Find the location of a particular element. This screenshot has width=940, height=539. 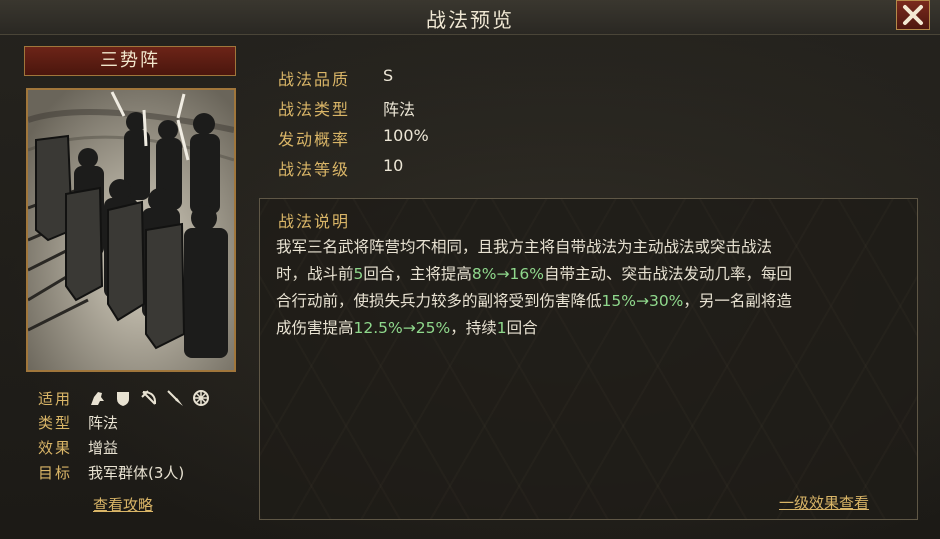

stat-value: 10 is located at coordinates (393, 165).